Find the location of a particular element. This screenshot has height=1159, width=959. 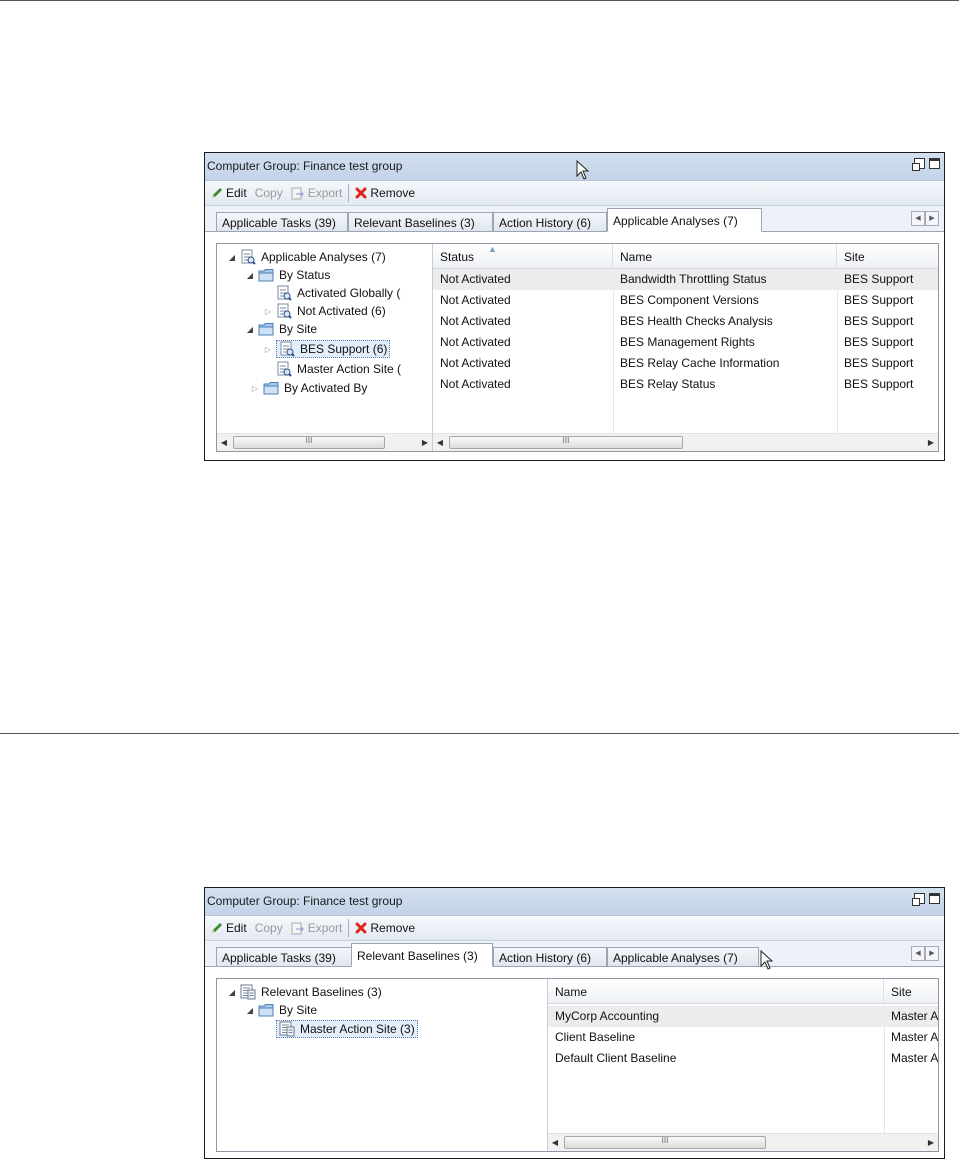

tree-item-activated-globally: Activated Globally ( is located at coordinates (338, 293).